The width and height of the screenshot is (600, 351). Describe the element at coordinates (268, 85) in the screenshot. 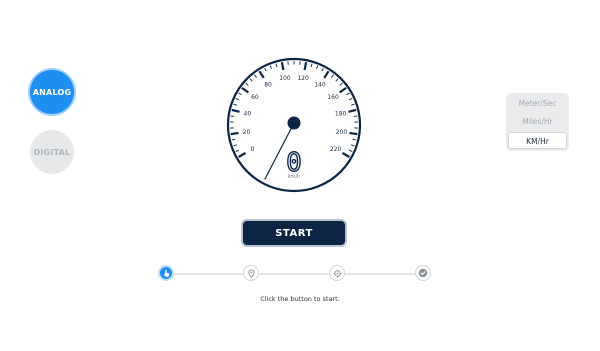

I see `gauge-tick-label: 80` at that location.